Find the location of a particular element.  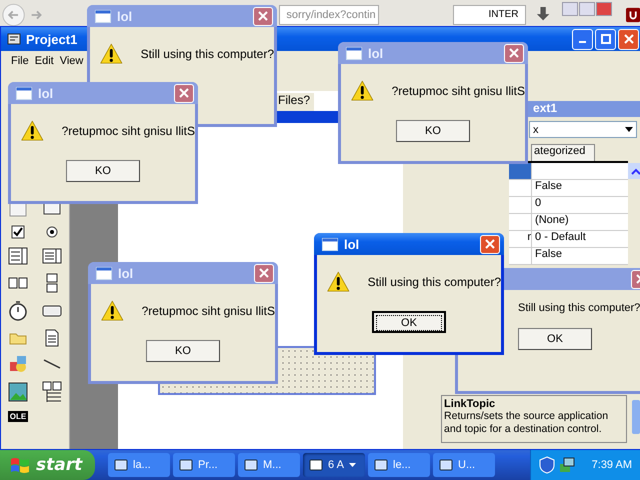

dropdown-arrow-icon is located at coordinates (629, 129).